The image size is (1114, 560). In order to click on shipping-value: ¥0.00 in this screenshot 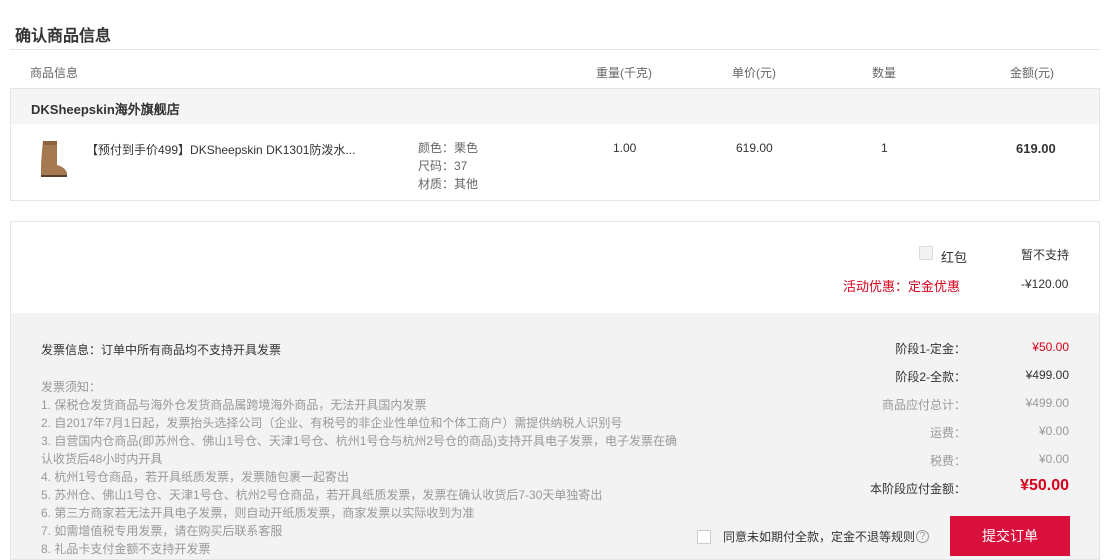, I will do `click(1053, 431)`.